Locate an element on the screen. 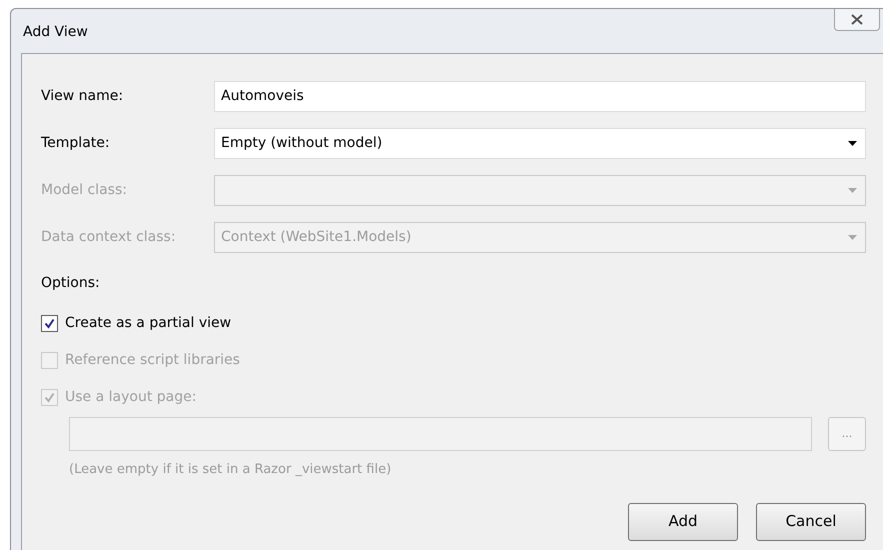 The image size is (883, 550). window-title: Add View is located at coordinates (55, 32).